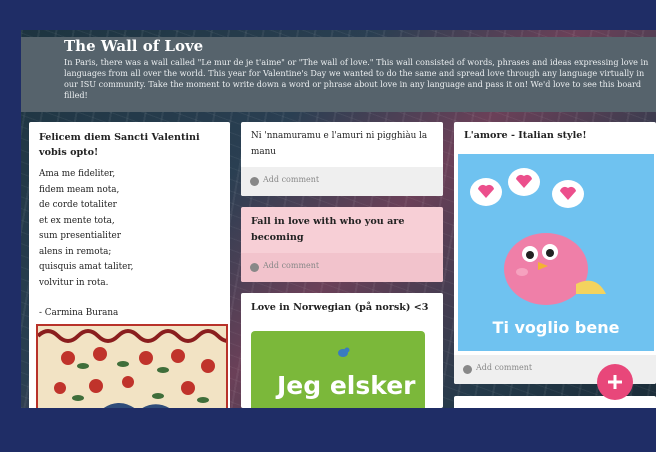 The height and width of the screenshot is (452, 656). Describe the element at coordinates (338, 369) in the screenshot. I see `jeg-elsker-image: Jeg elsker` at that location.